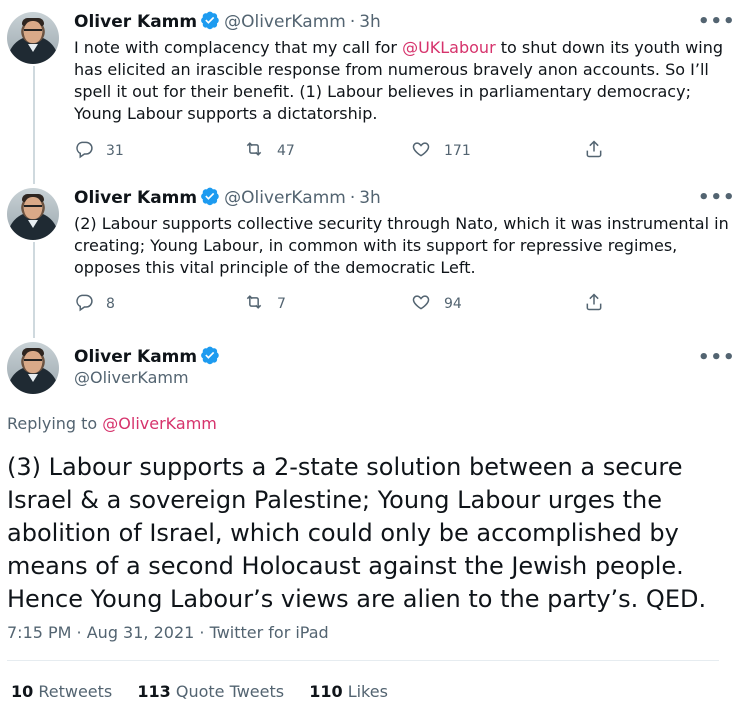 The image size is (748, 715). I want to click on divider, so click(363, 660).